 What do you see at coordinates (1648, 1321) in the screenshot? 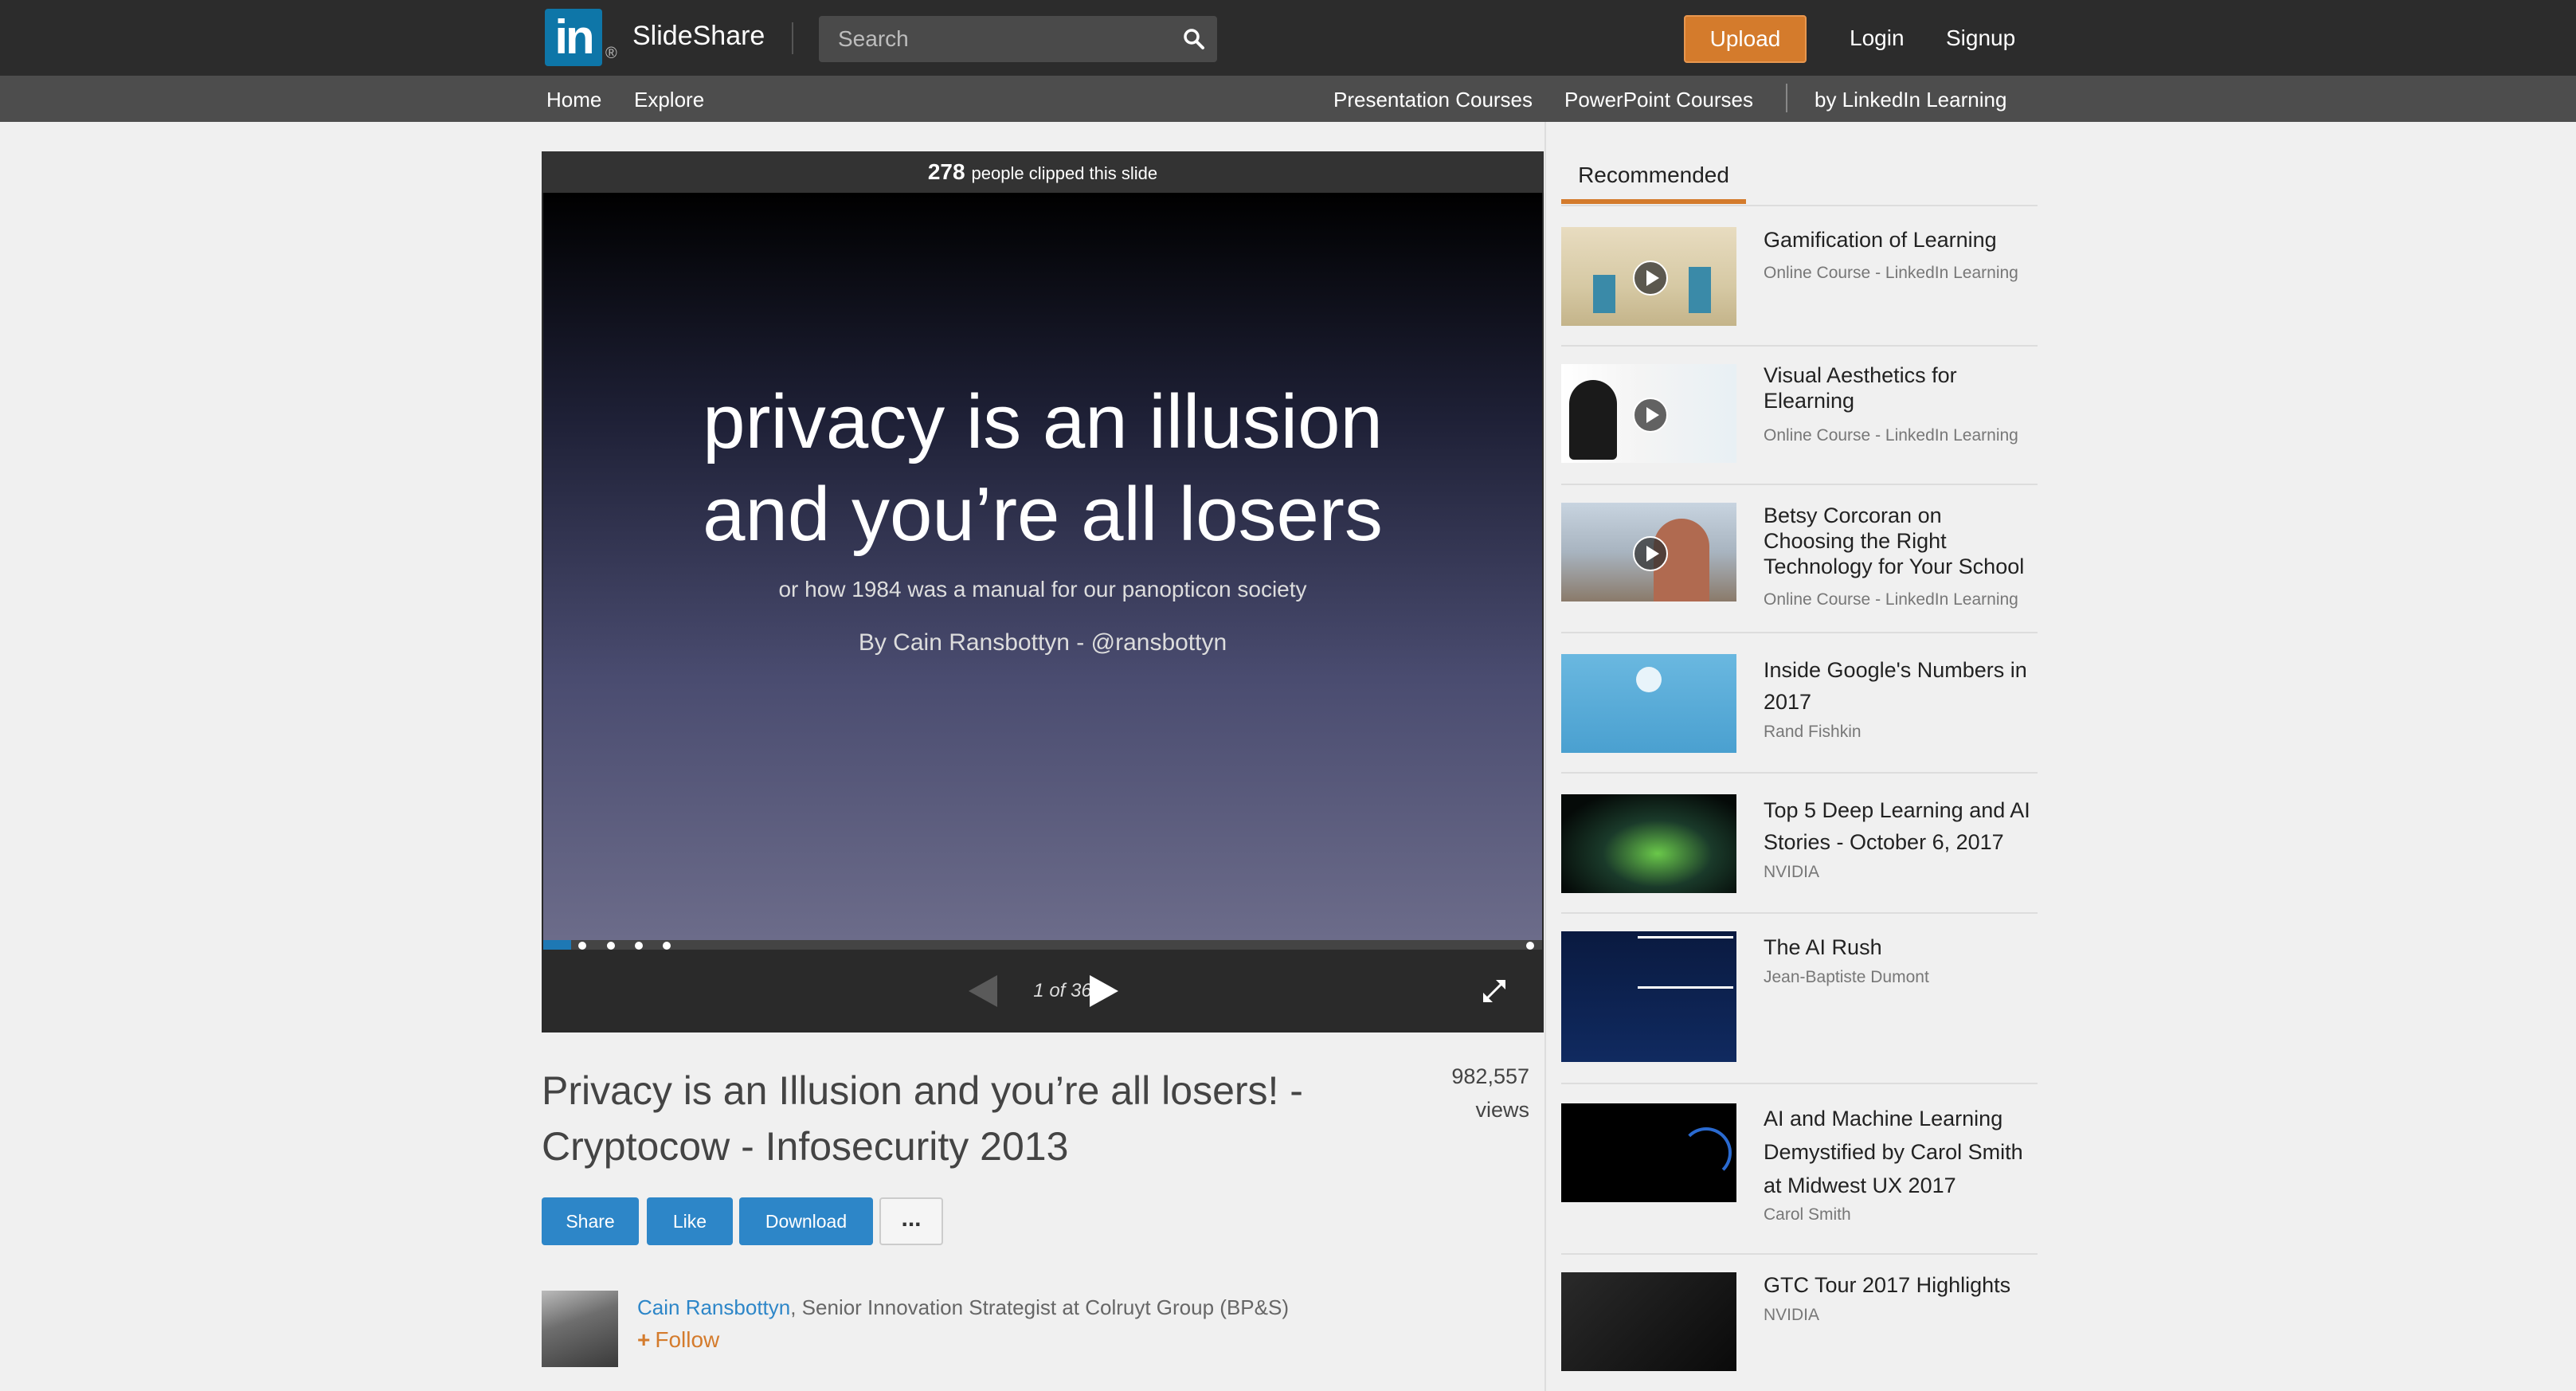
I see `thumbnail-gtc-tour` at bounding box center [1648, 1321].